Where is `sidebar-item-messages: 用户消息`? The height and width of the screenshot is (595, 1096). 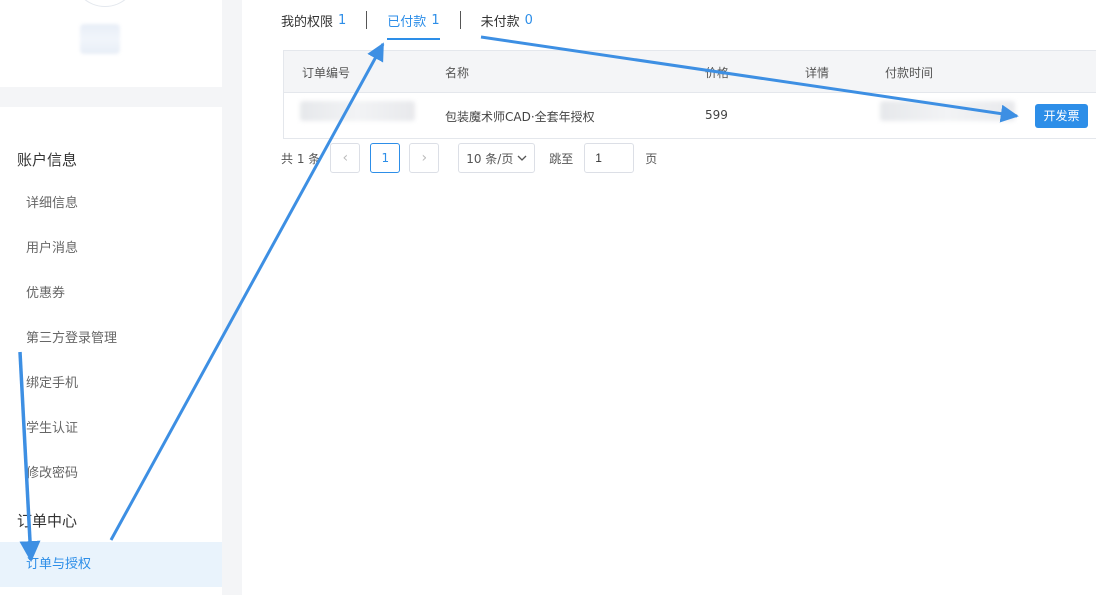
sidebar-item-messages: 用户消息 is located at coordinates (111, 248).